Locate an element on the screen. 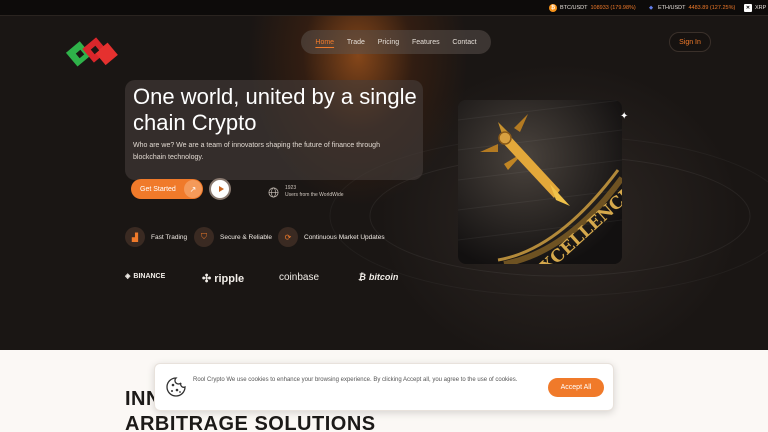  get-started-button: Get Started ↗ is located at coordinates (167, 189).